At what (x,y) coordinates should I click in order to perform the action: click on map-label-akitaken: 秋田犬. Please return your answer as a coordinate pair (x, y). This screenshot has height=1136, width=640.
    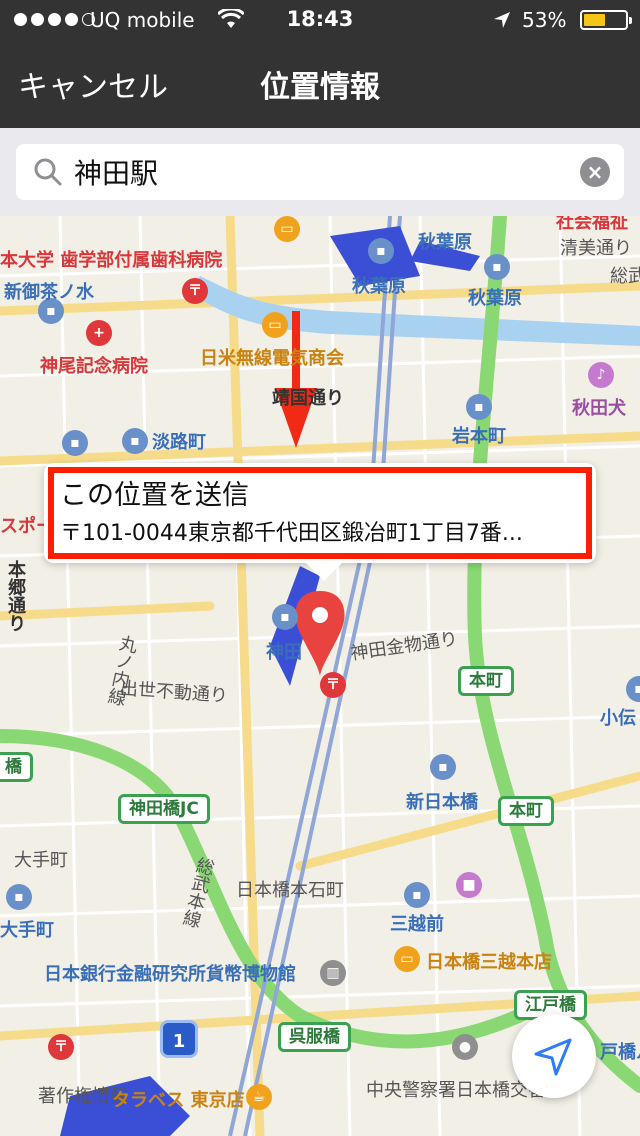
    Looking at the image, I should click on (599, 407).